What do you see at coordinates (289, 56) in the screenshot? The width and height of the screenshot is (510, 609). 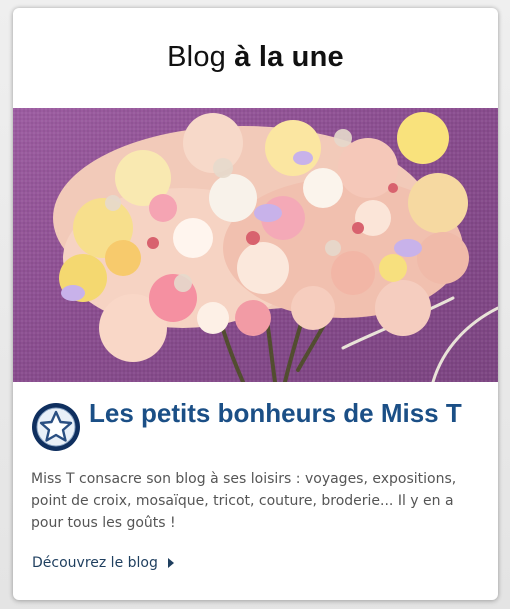 I see `card-title-bold: à la une` at bounding box center [289, 56].